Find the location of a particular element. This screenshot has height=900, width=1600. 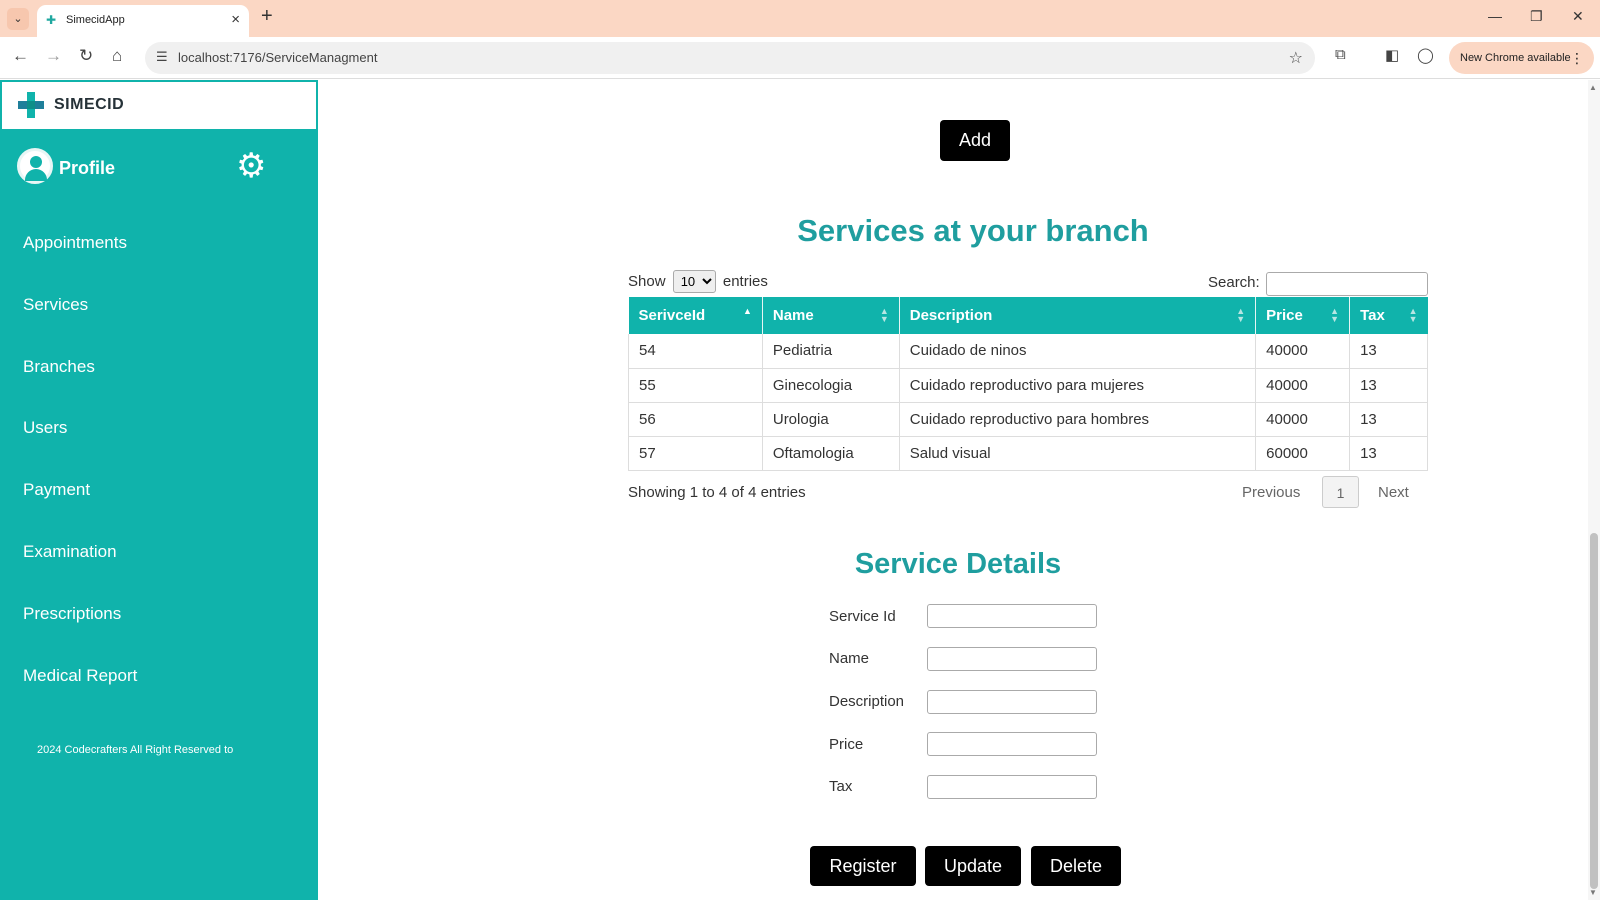

cell-price: 60000 is located at coordinates (1303, 453).